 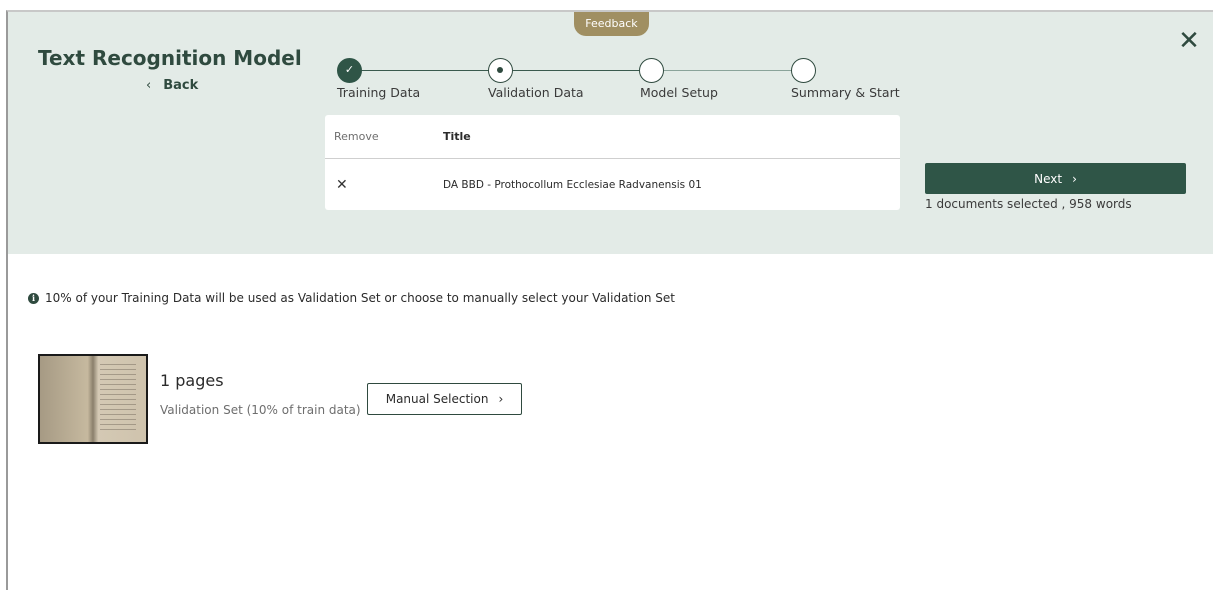 I want to click on manuscript-page-image, so click(x=93, y=399).